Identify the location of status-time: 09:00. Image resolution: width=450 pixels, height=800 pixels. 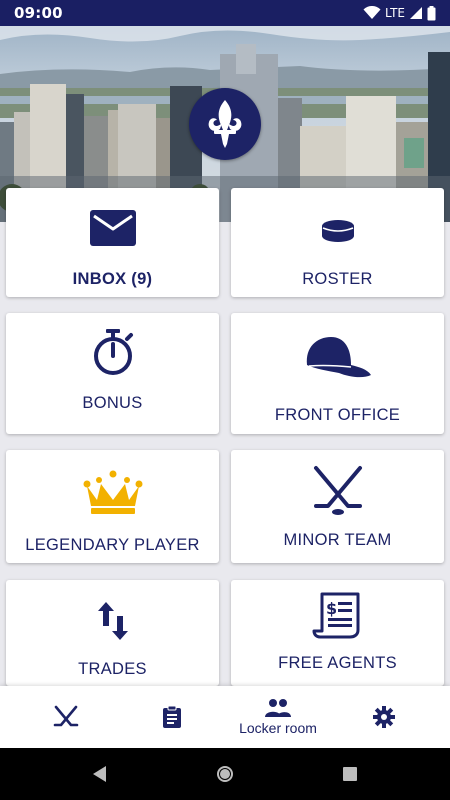
(38, 13).